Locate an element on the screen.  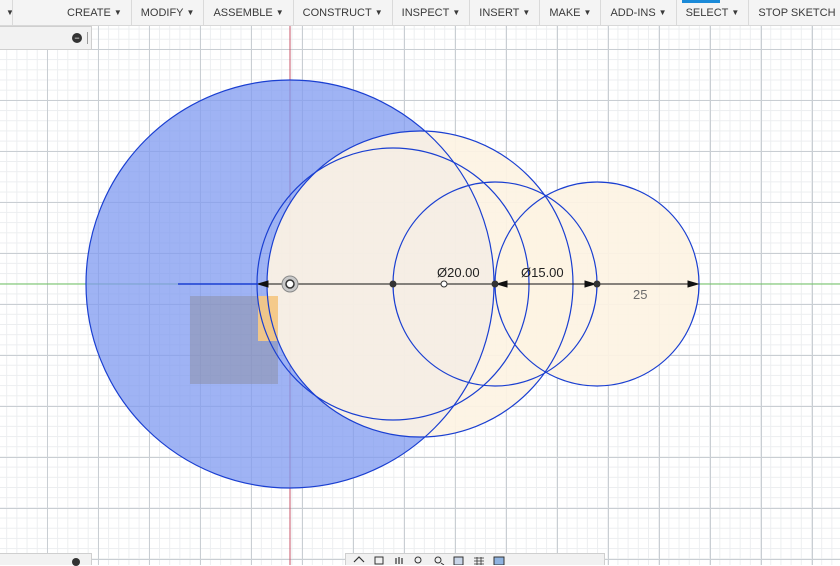
comments-panel is located at coordinates (46, 559).